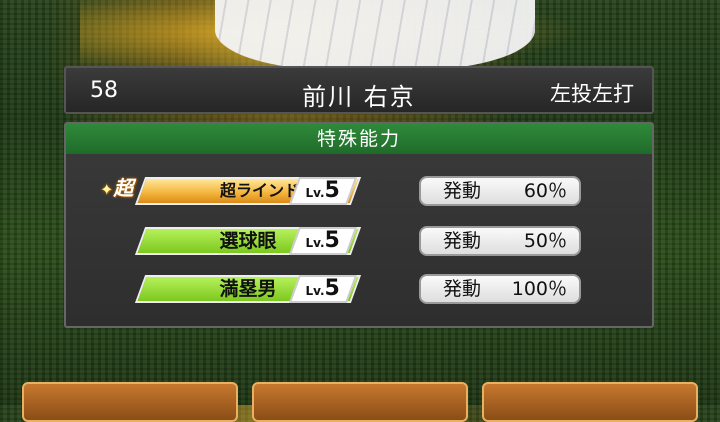  What do you see at coordinates (545, 241) in the screenshot?
I see `activation-rate: 50％` at bounding box center [545, 241].